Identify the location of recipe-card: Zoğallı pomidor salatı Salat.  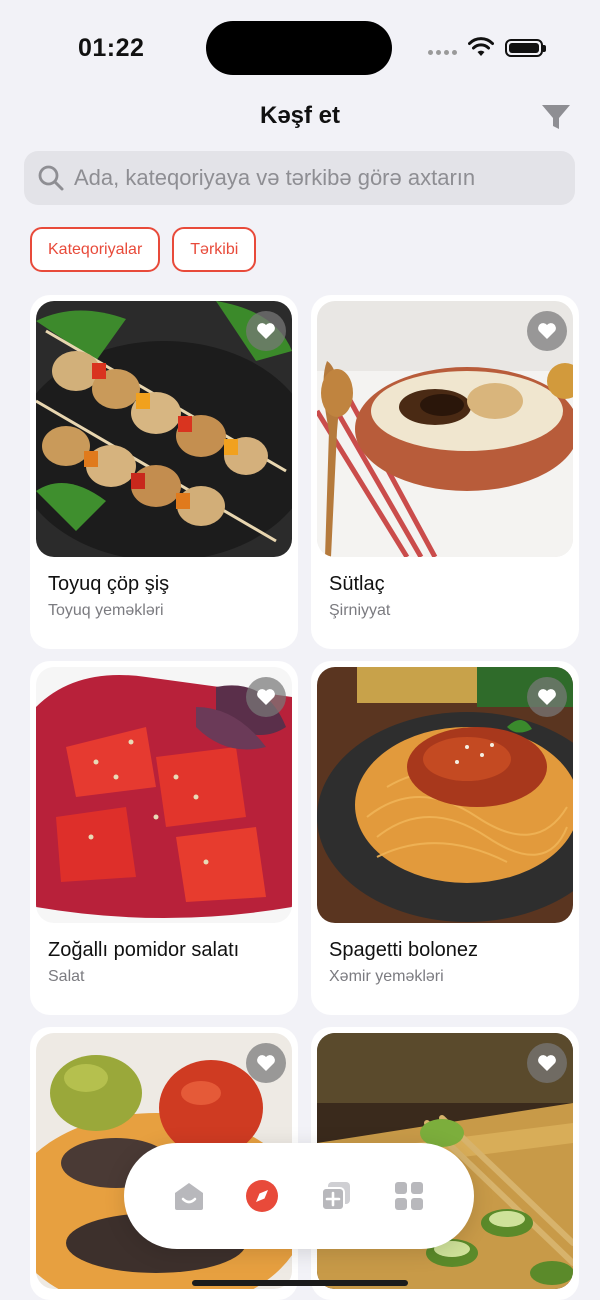
(164, 838).